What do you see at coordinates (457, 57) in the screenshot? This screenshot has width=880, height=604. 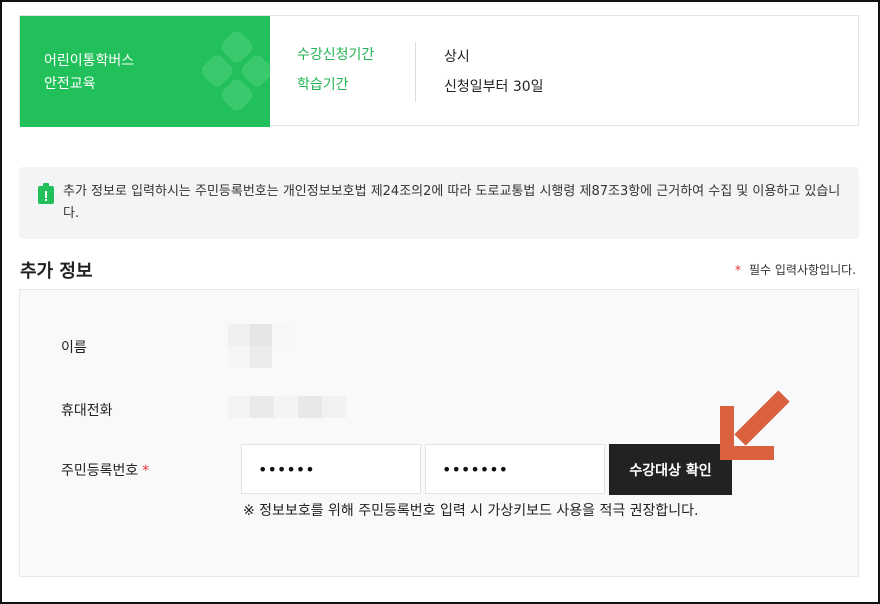 I see `meta-value-enroll-period: 상시` at bounding box center [457, 57].